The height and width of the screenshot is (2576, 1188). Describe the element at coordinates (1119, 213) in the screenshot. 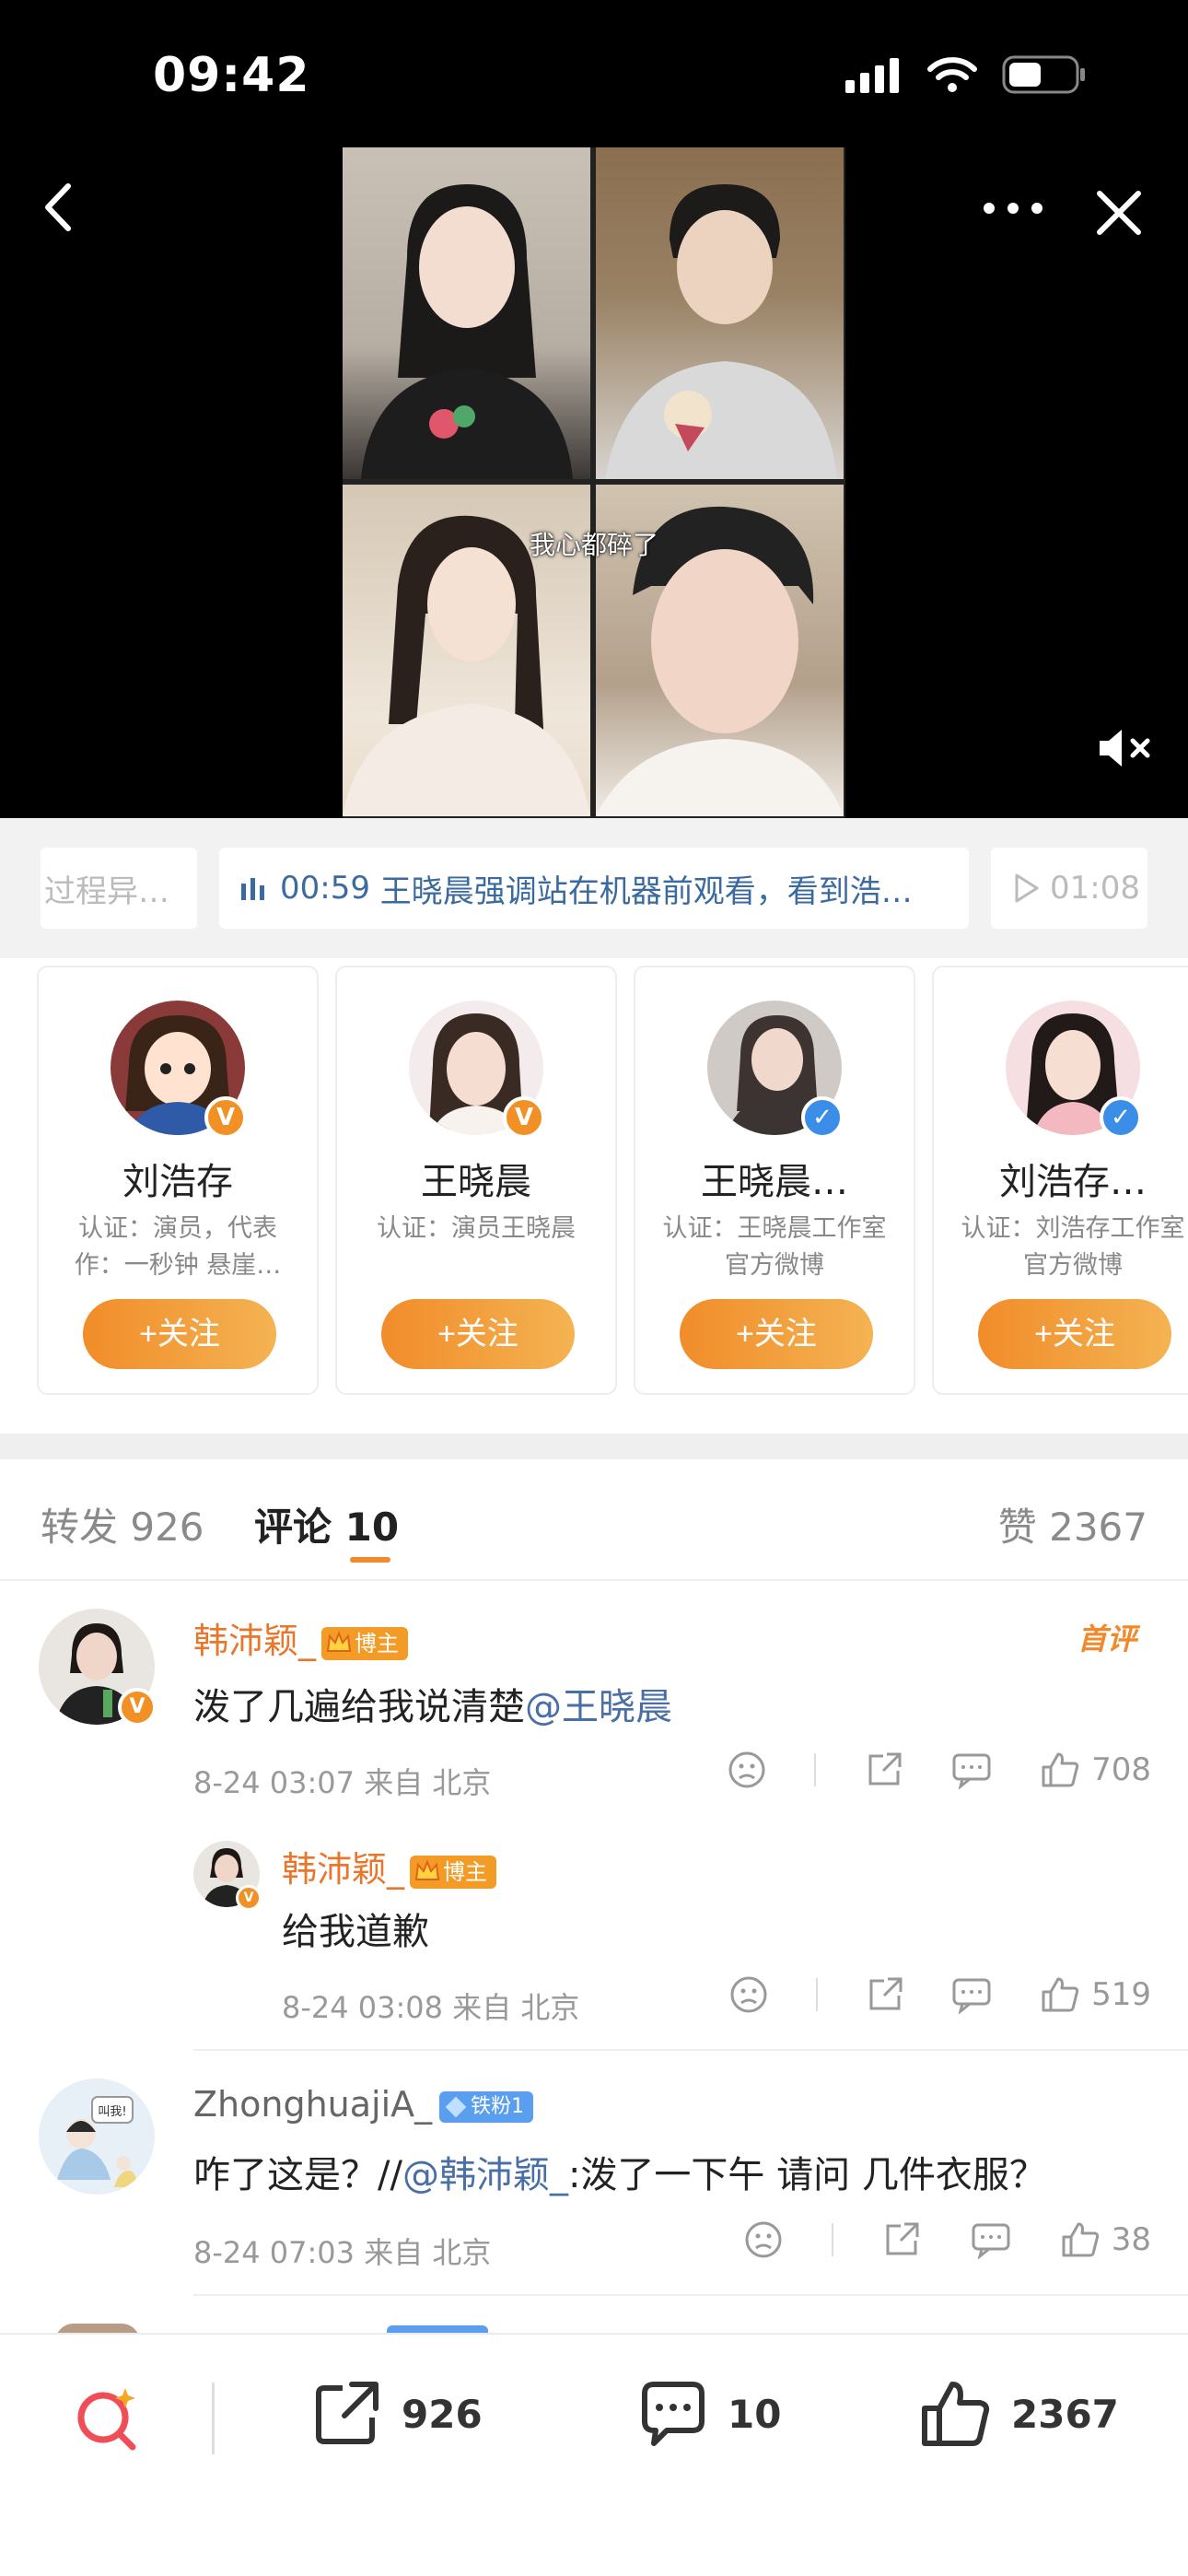

I see `close-icon` at that location.